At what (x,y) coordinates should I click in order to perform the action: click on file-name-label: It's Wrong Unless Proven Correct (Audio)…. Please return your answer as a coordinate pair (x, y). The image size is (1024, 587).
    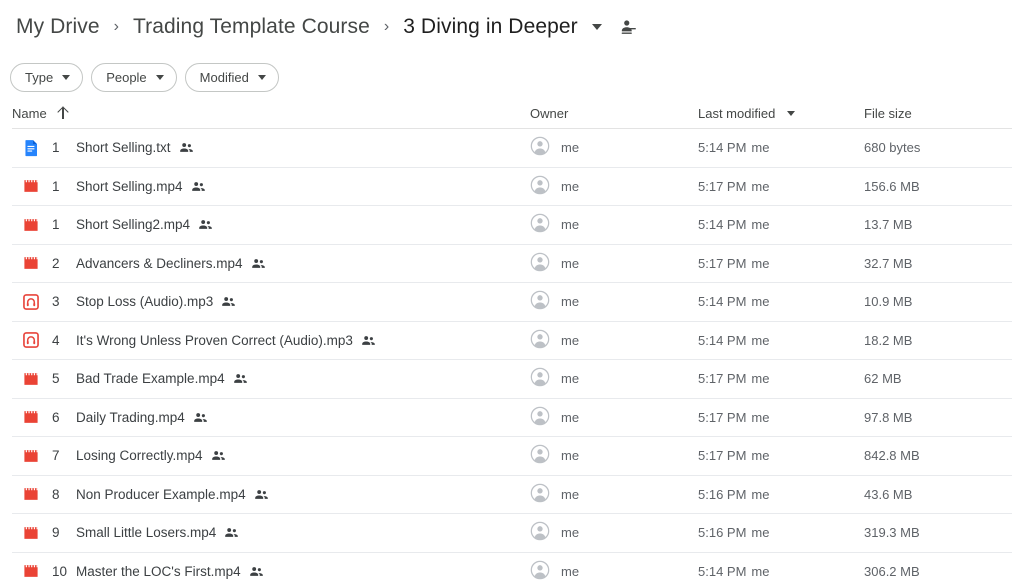
    Looking at the image, I should click on (214, 340).